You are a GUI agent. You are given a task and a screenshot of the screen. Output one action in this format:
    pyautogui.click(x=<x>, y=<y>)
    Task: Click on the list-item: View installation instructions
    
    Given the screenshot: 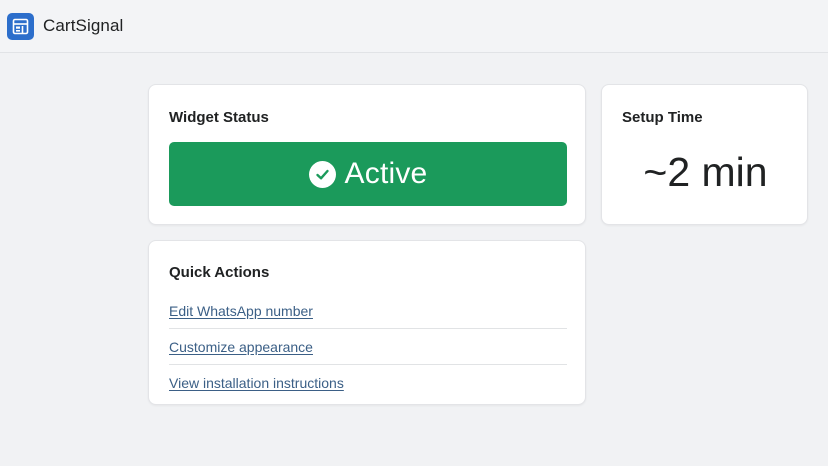 What is the action you would take?
    pyautogui.click(x=368, y=383)
    